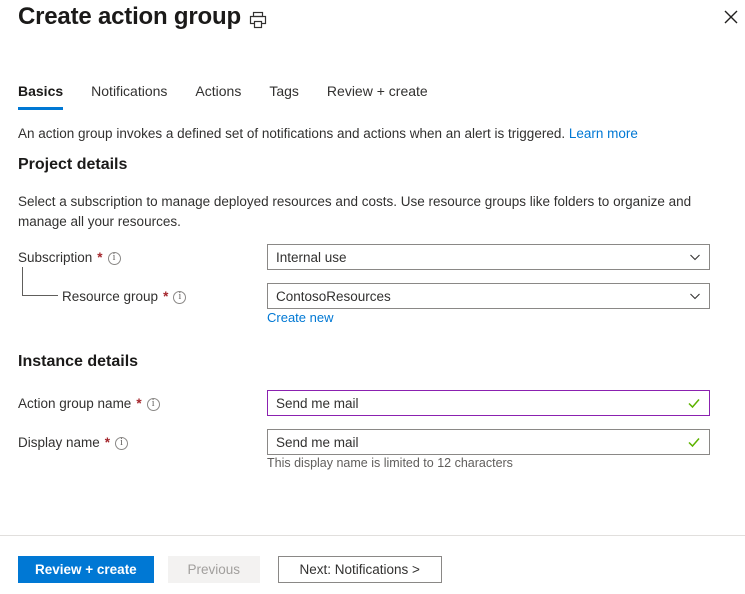  Describe the element at coordinates (317, 442) in the screenshot. I see `display-name-value: Send me mail` at that location.